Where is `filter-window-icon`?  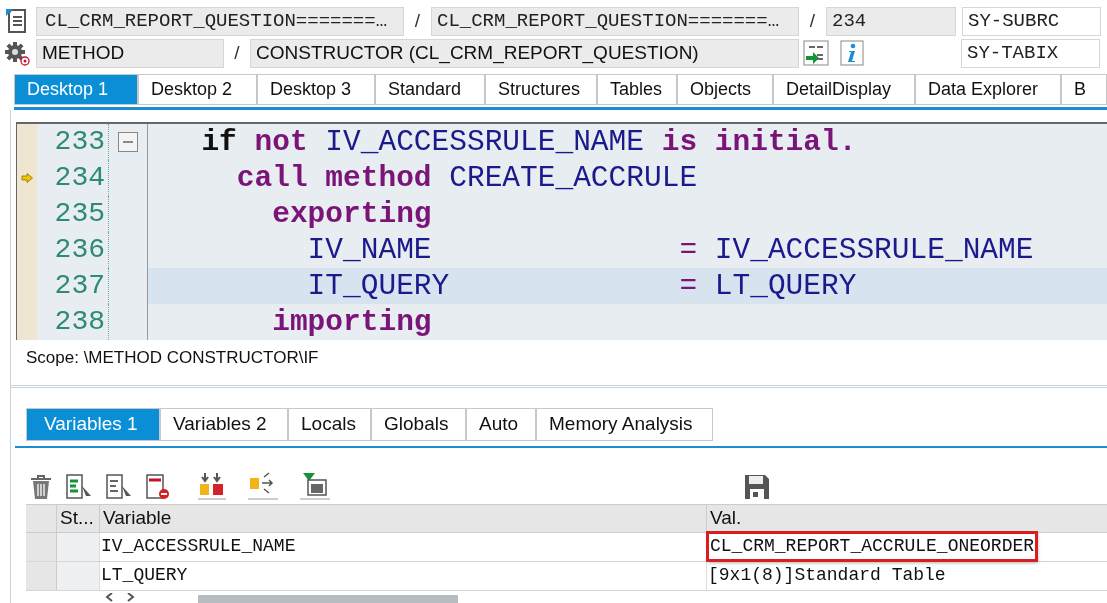 filter-window-icon is located at coordinates (315, 485).